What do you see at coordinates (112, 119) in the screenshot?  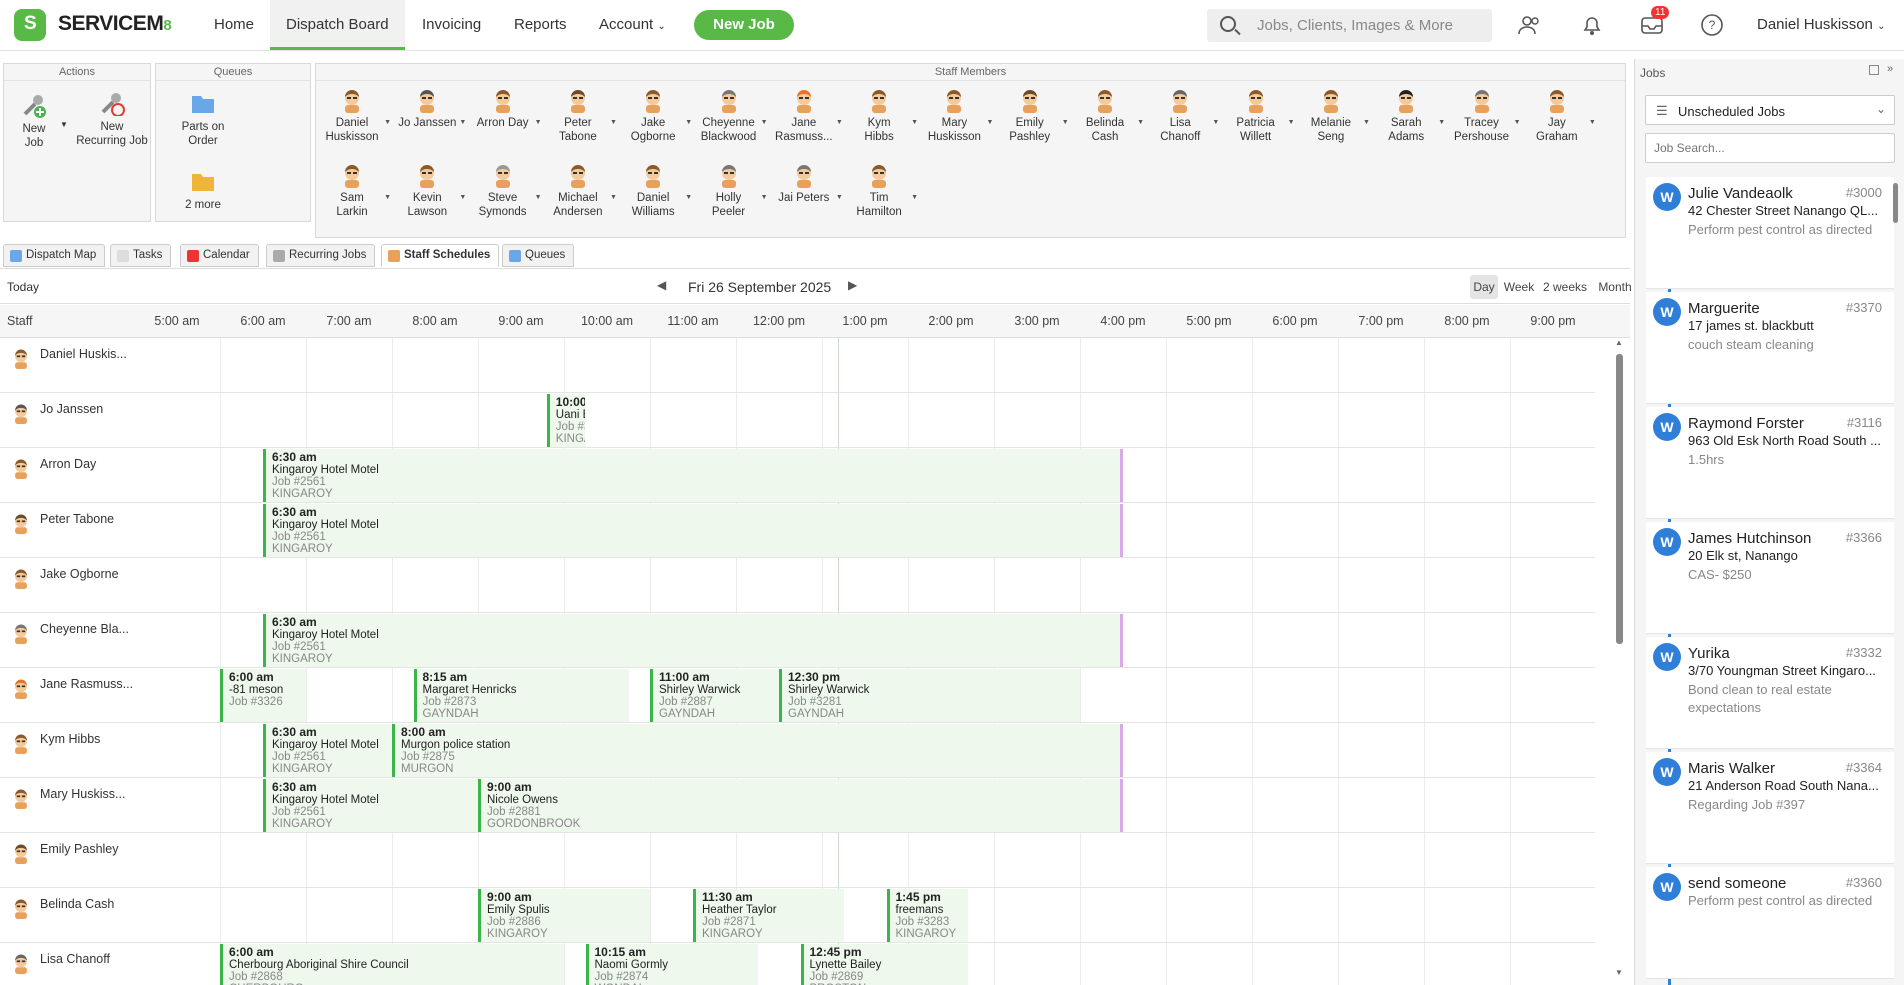 I see `new-recurring-job-action: New Recurring Job` at bounding box center [112, 119].